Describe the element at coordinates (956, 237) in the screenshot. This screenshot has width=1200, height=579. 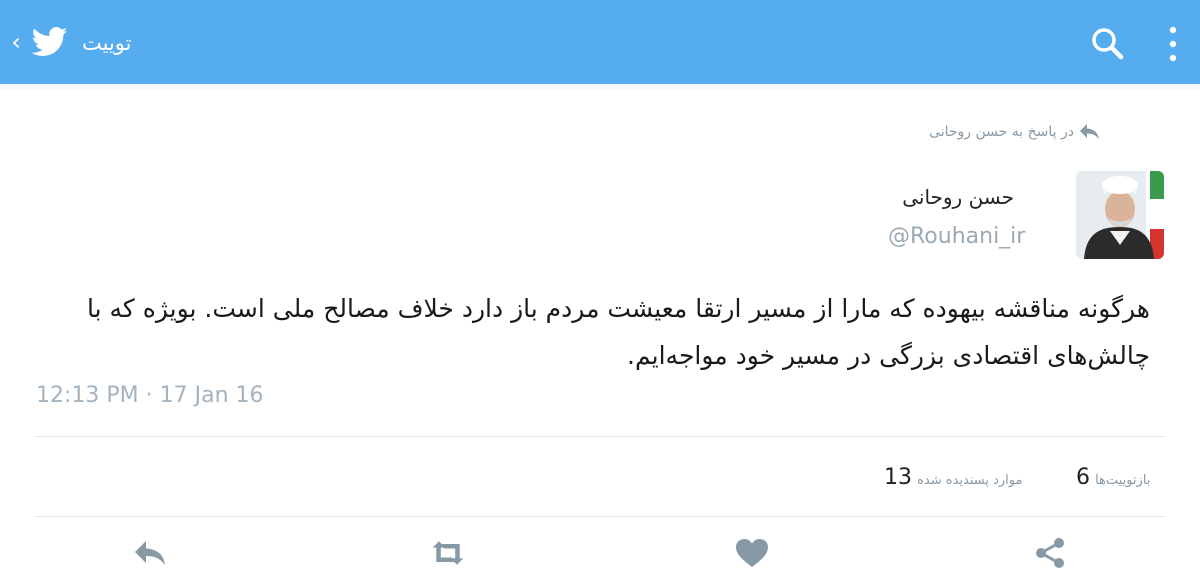
I see `author-handle: @Rouhani_ir` at that location.